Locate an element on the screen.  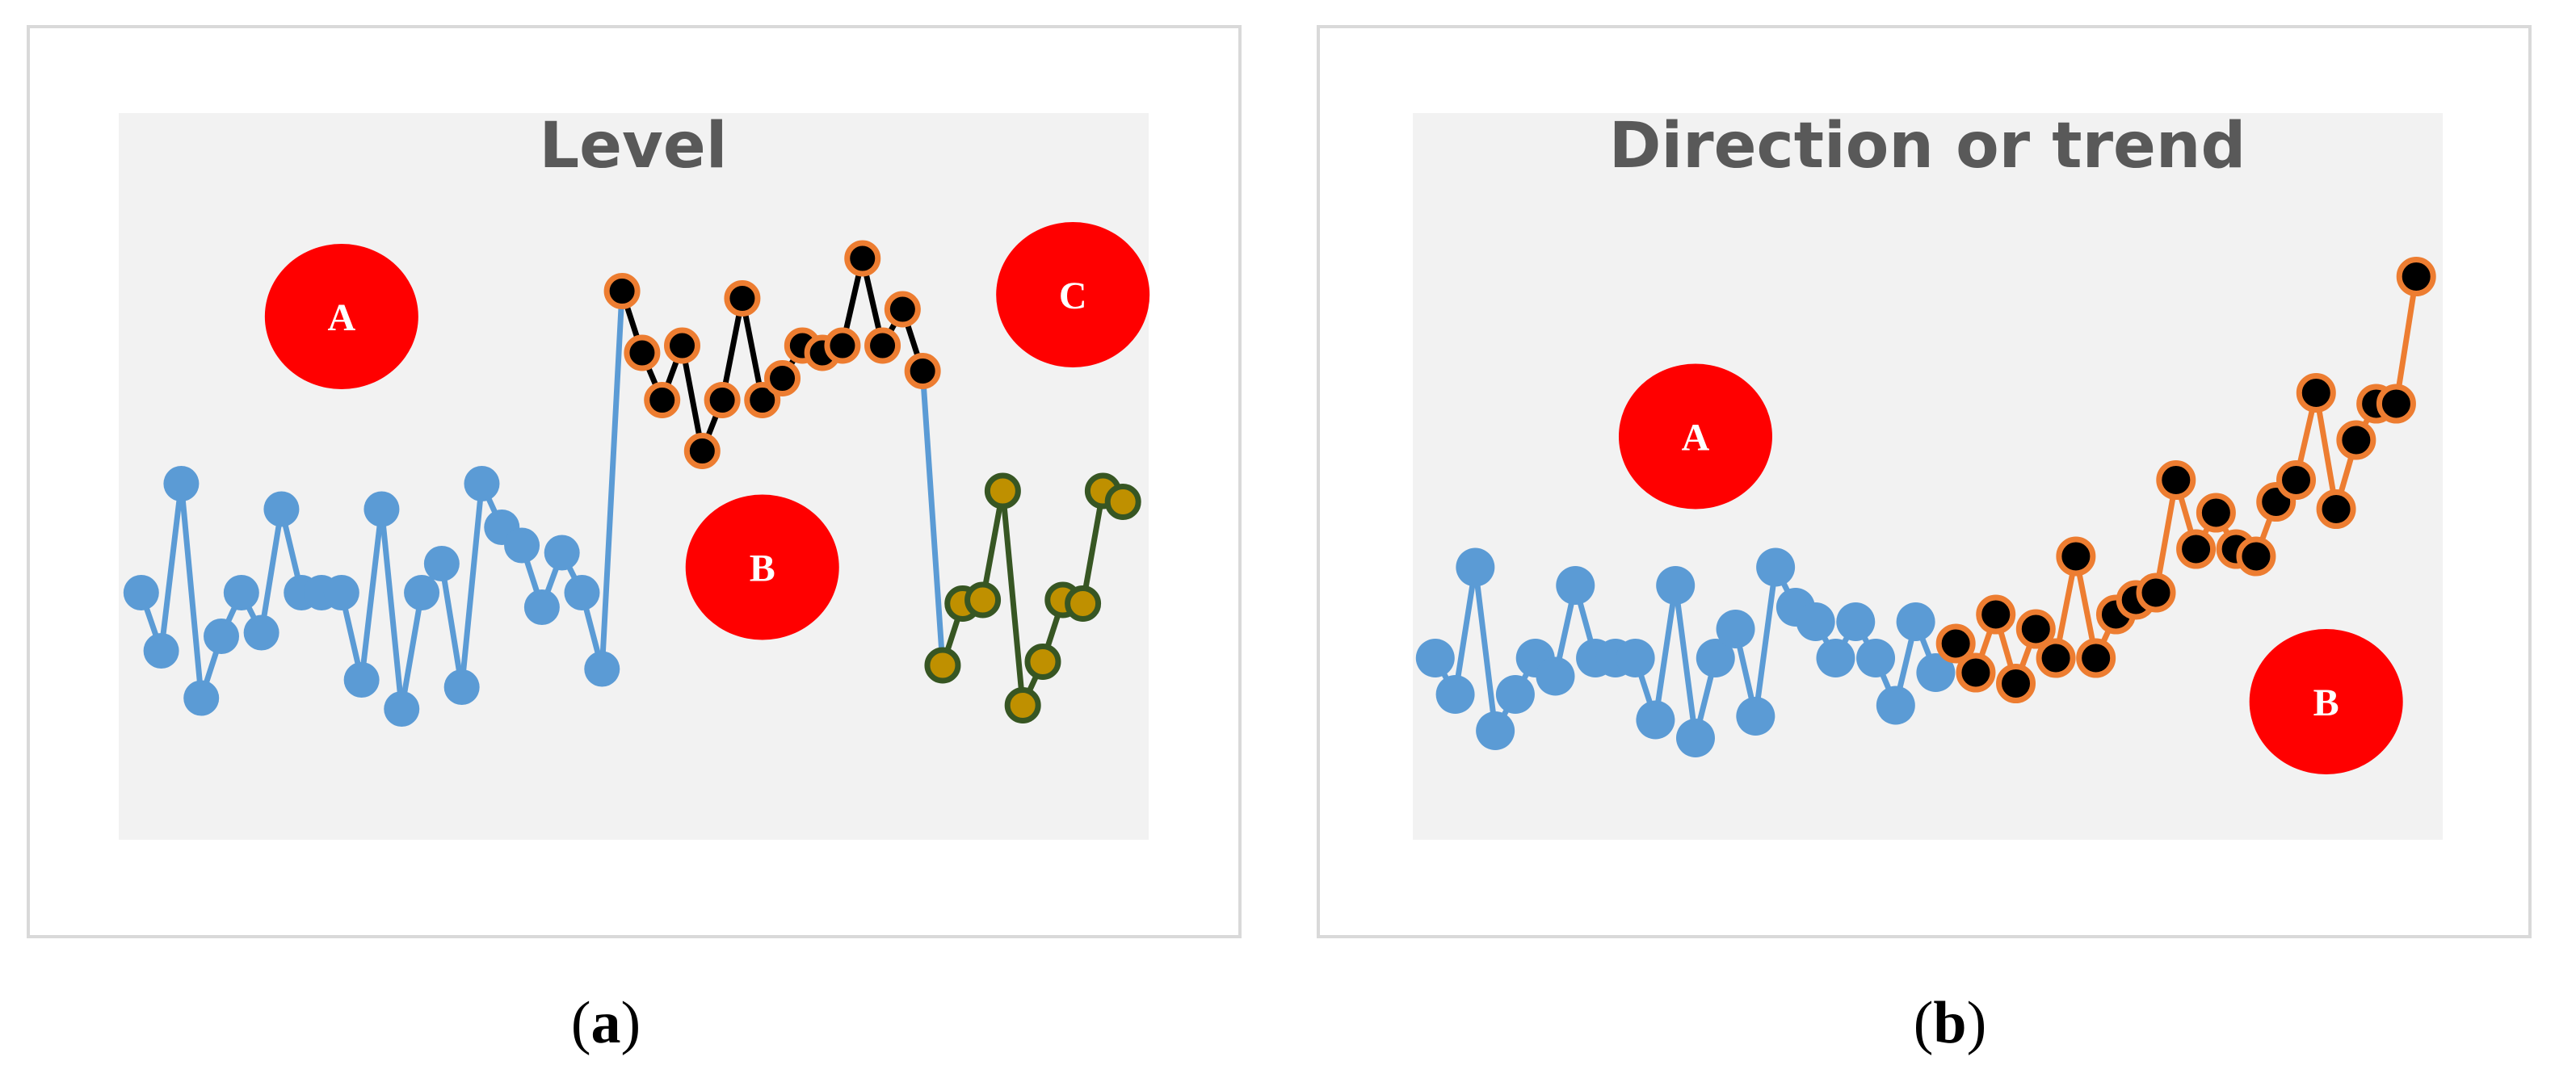
panel-a-caption-letter: a is located at coordinates (605, 1023).